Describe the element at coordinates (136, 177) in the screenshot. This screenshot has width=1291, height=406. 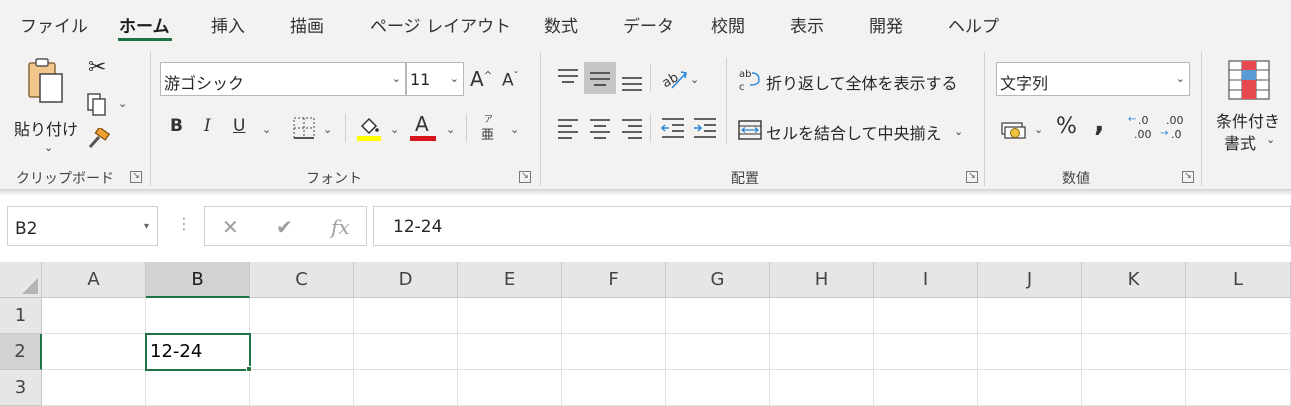
I see `clipboard-launcher-icon: ↘` at that location.